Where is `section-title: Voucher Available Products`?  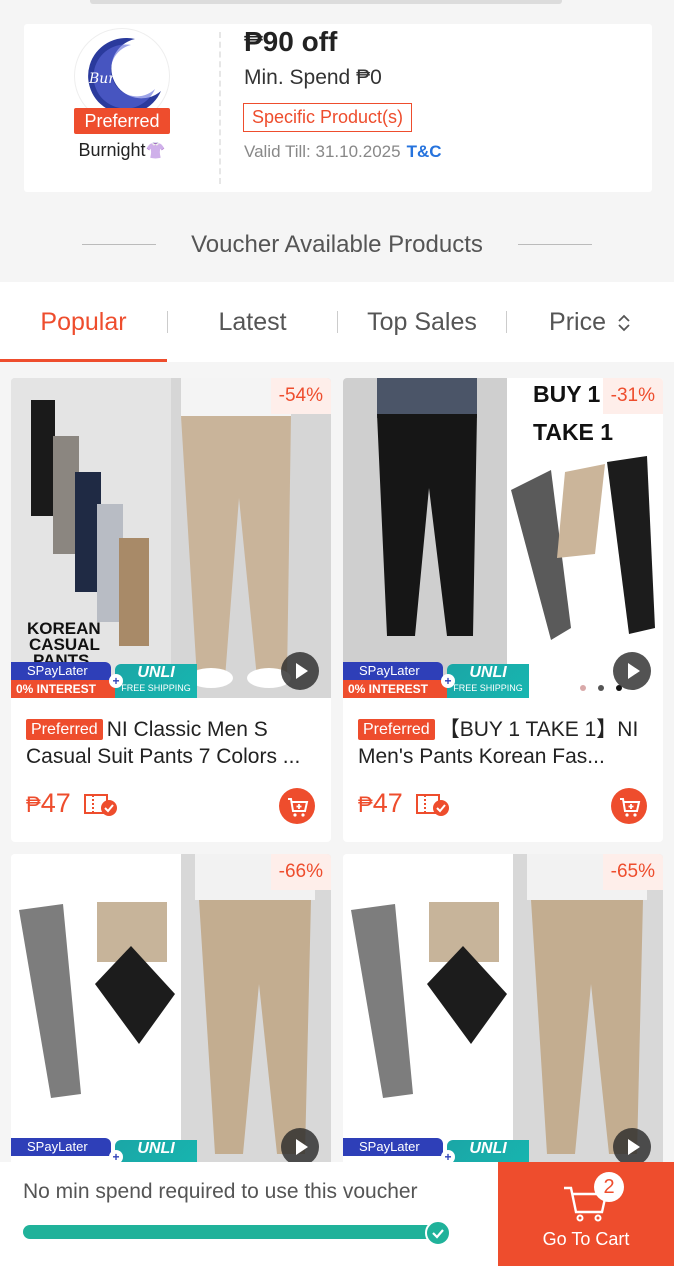 section-title: Voucher Available Products is located at coordinates (337, 245).